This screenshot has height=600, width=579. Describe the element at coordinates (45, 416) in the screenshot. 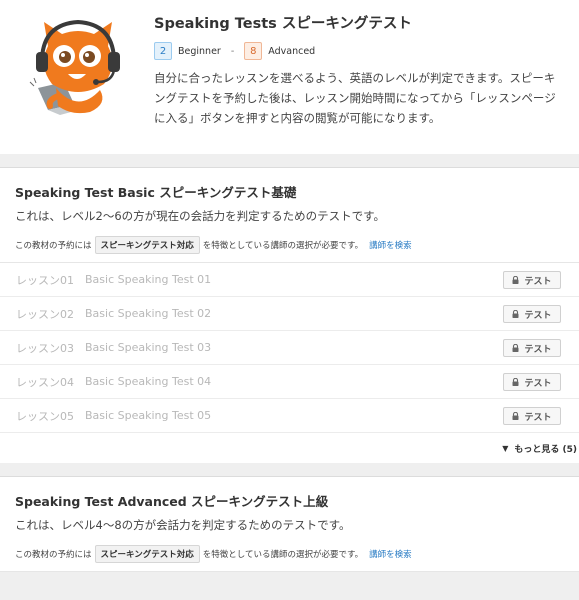

I see `lesson-number: レッスン05` at that location.